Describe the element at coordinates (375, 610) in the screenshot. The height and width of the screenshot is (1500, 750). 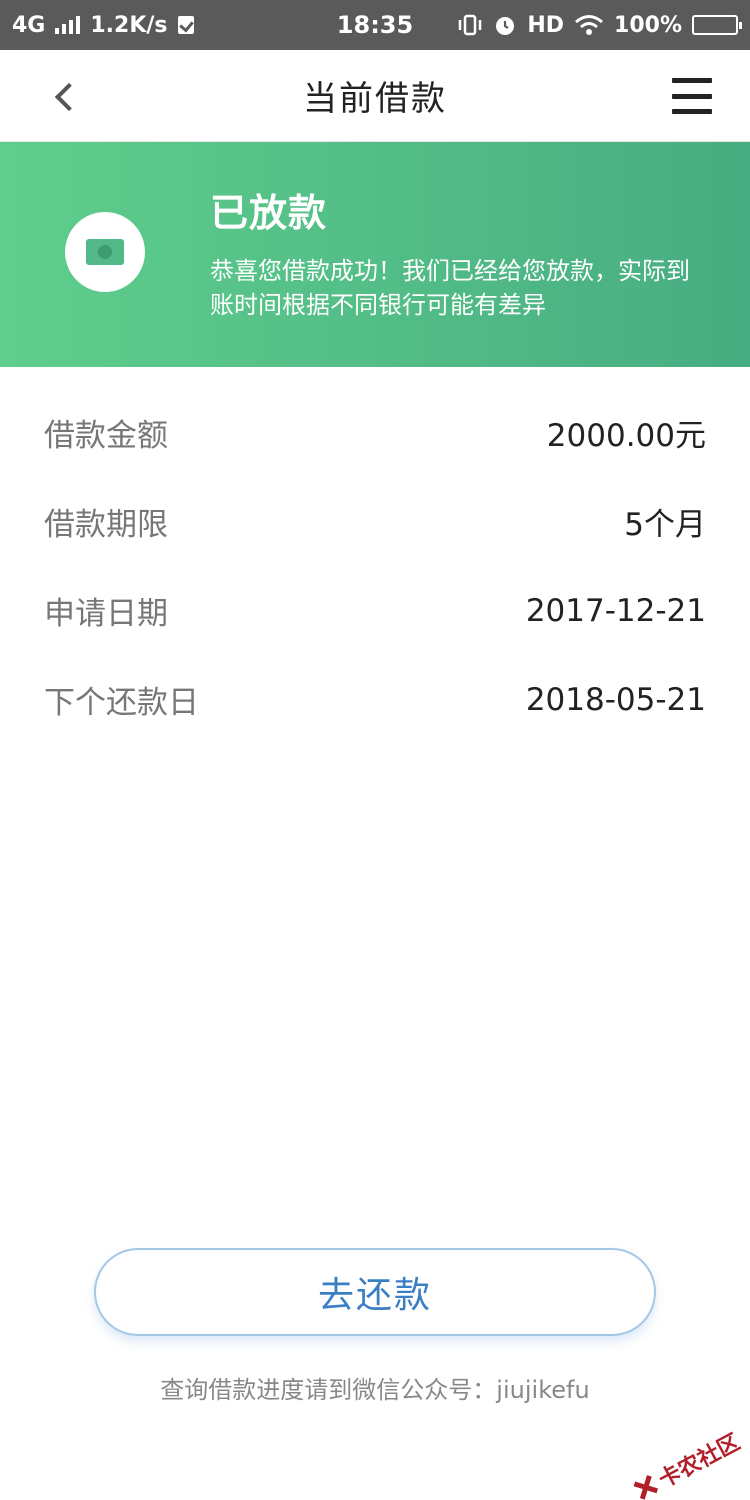
I see `detail-row-apply-date: 申请日期 2017-12-21` at that location.